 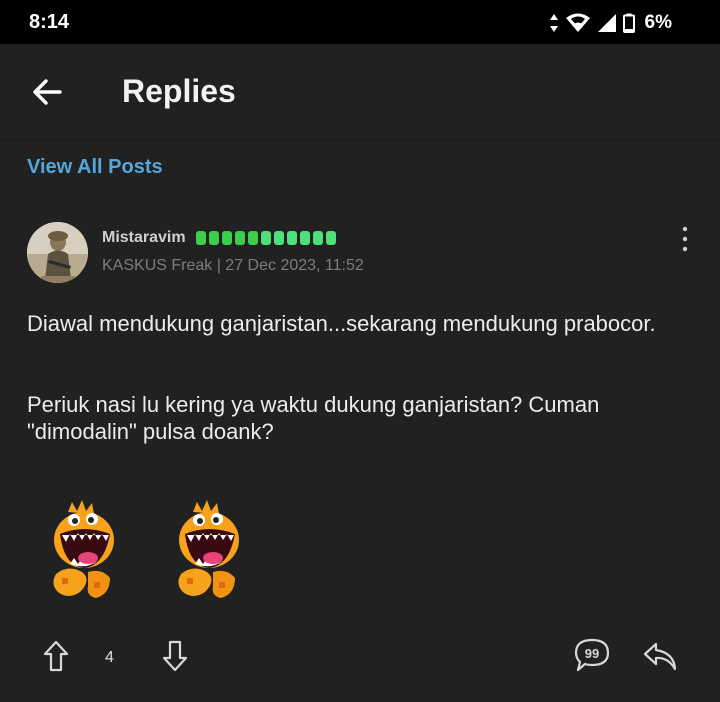 What do you see at coordinates (179, 91) in the screenshot?
I see `page-title: Replies` at bounding box center [179, 91].